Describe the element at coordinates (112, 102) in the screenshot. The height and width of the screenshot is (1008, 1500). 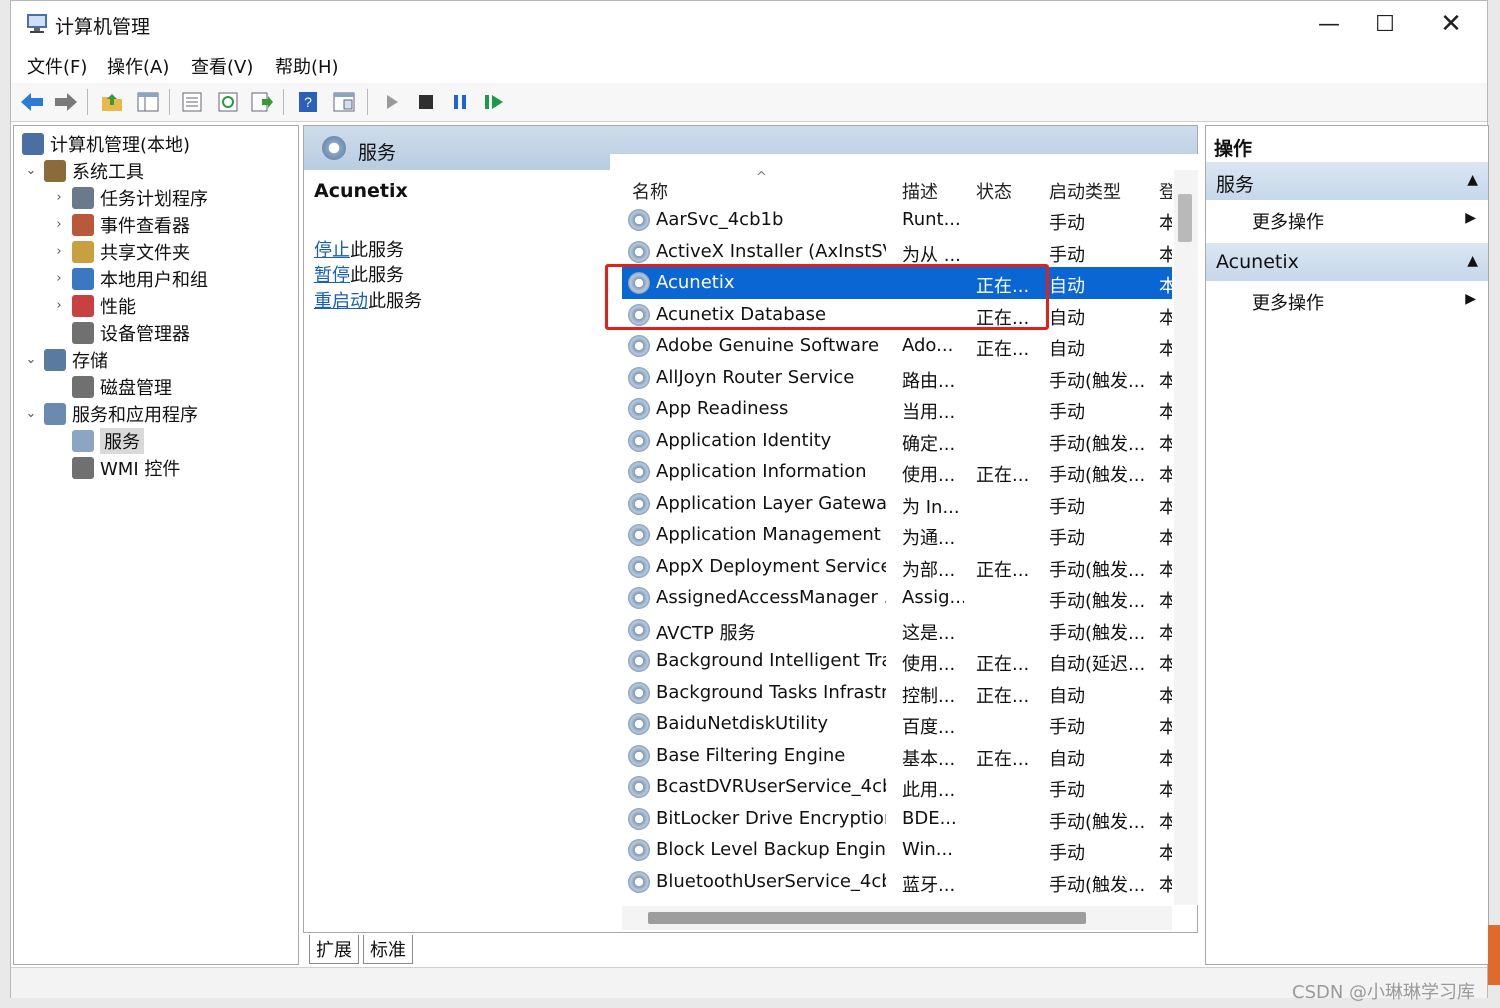
I see `up-folder-icon` at that location.